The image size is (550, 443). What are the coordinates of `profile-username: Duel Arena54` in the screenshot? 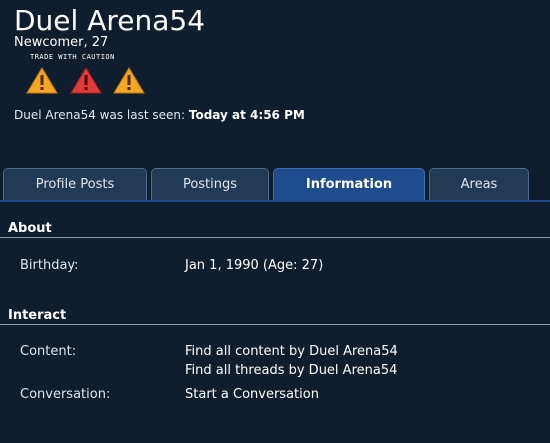 It's located at (110, 20).